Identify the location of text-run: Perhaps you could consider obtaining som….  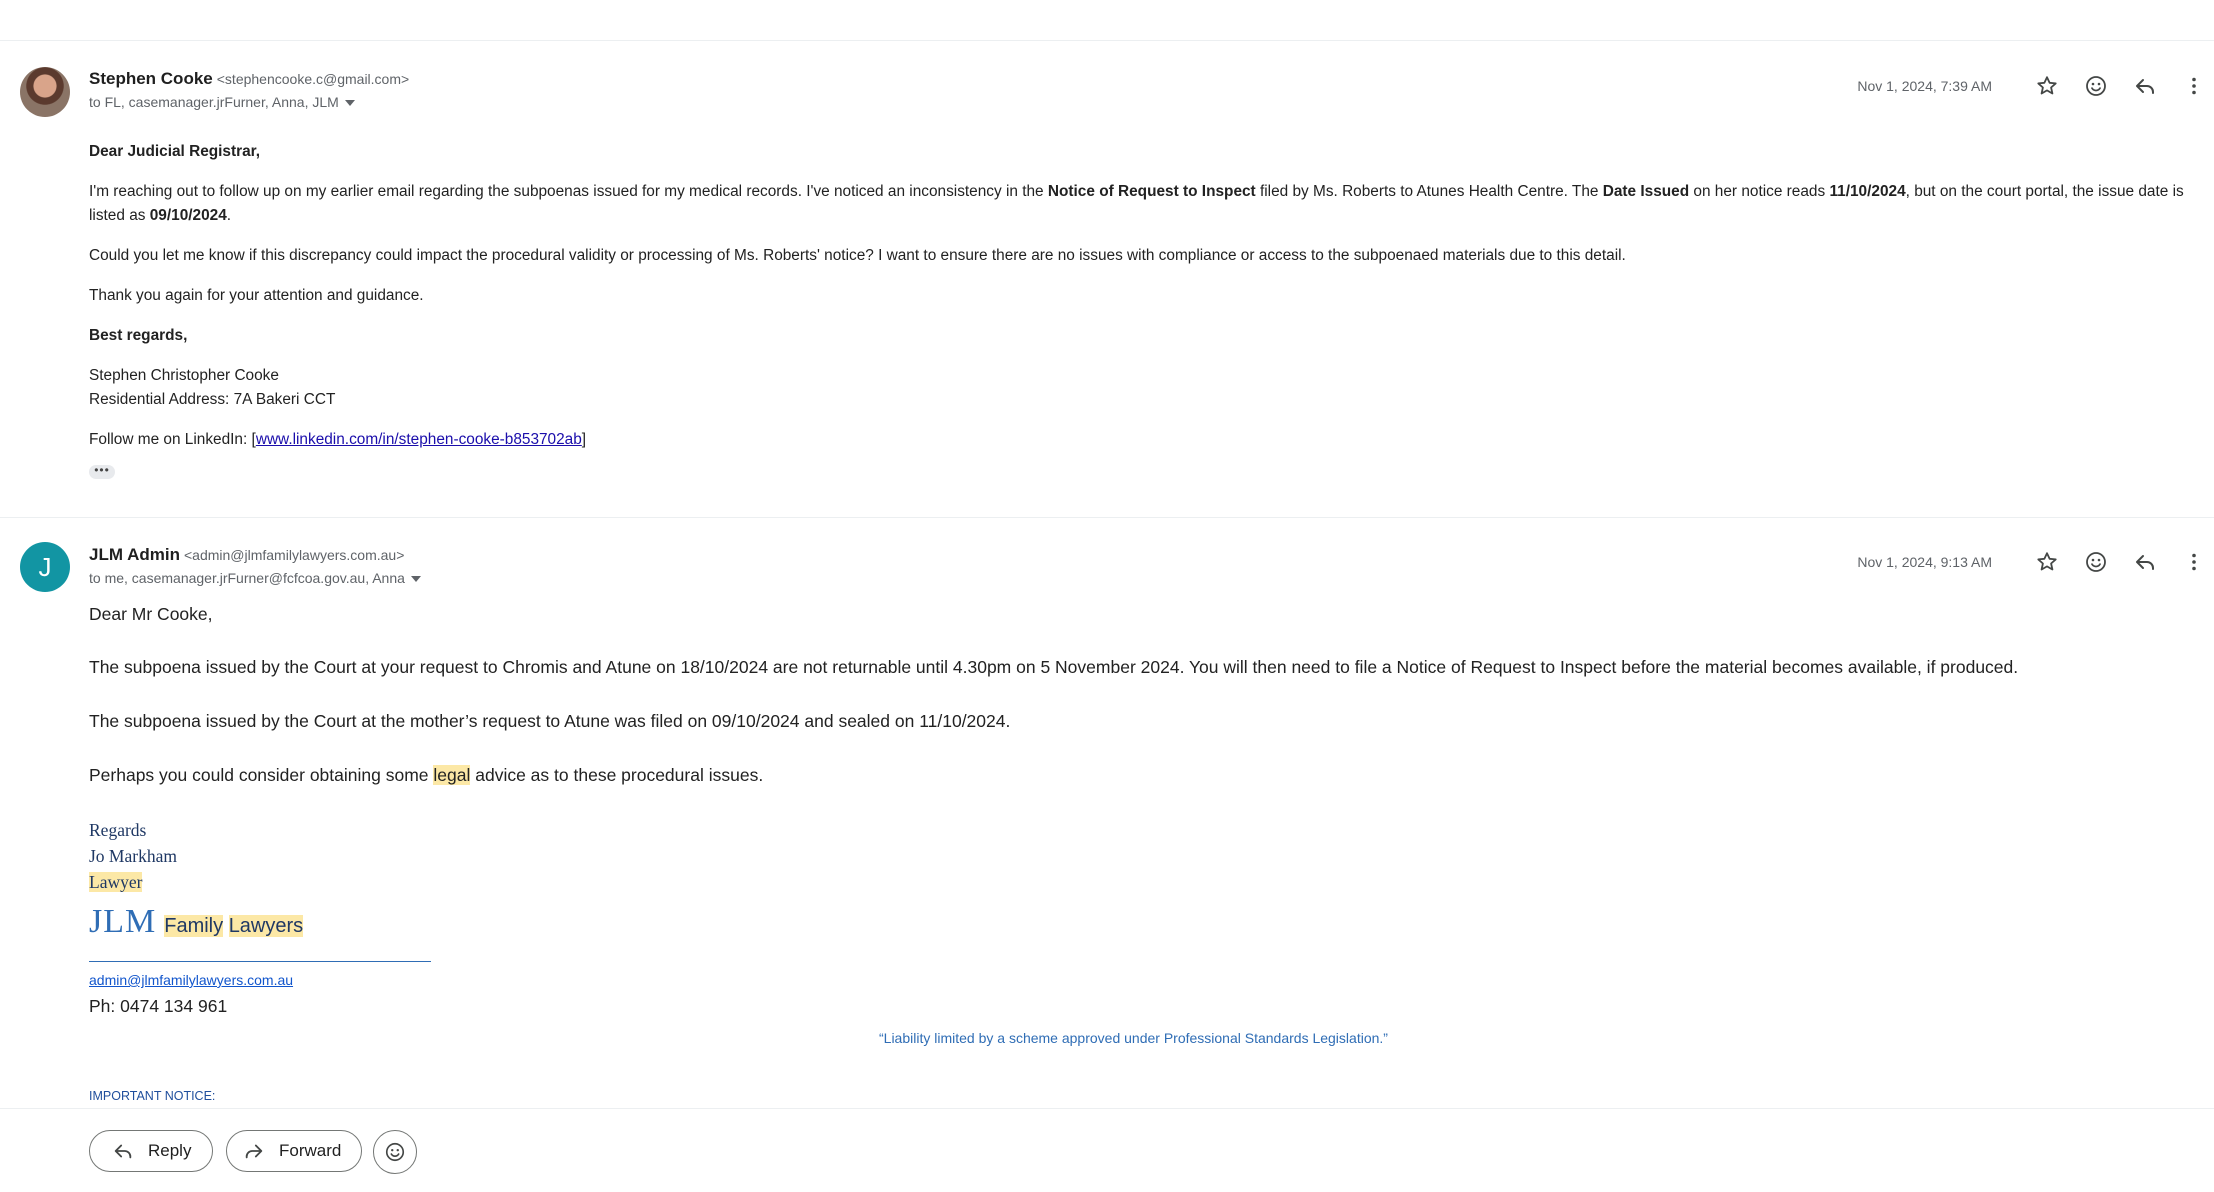
(261, 775).